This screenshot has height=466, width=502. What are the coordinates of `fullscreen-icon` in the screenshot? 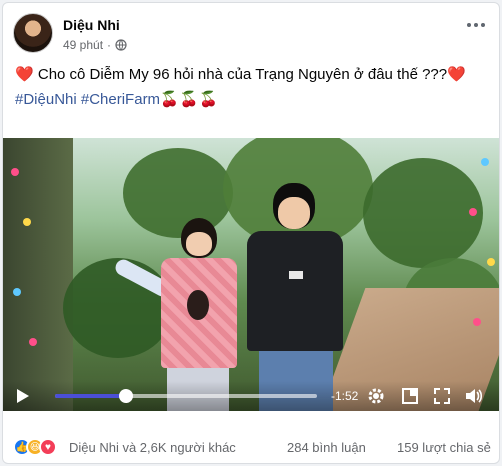 It's located at (442, 396).